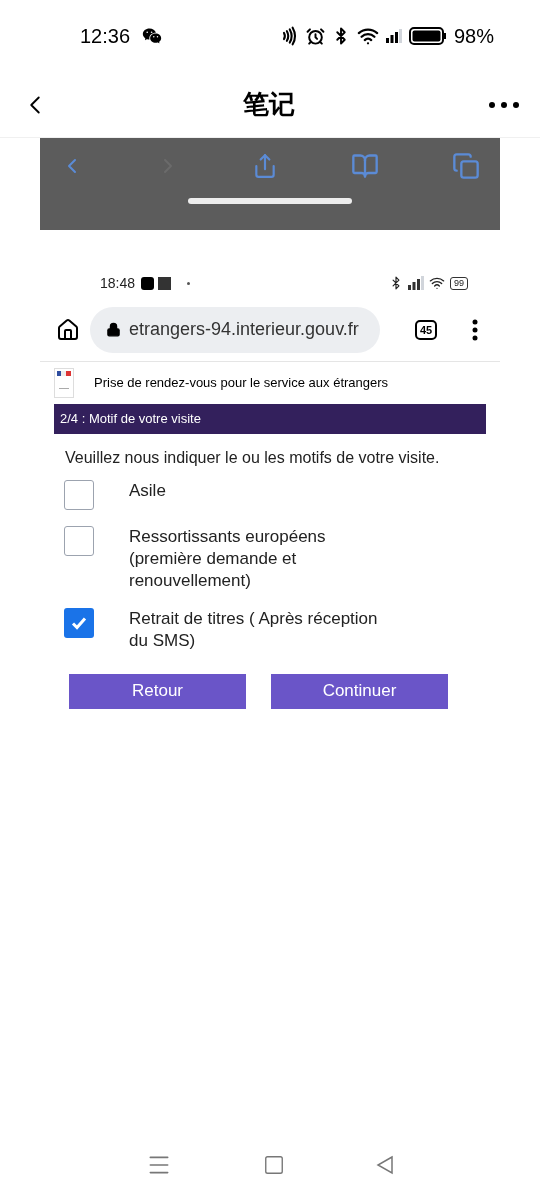 The image size is (540, 1200). I want to click on step-banner: 2/4 : Motif de votre visite, so click(270, 419).